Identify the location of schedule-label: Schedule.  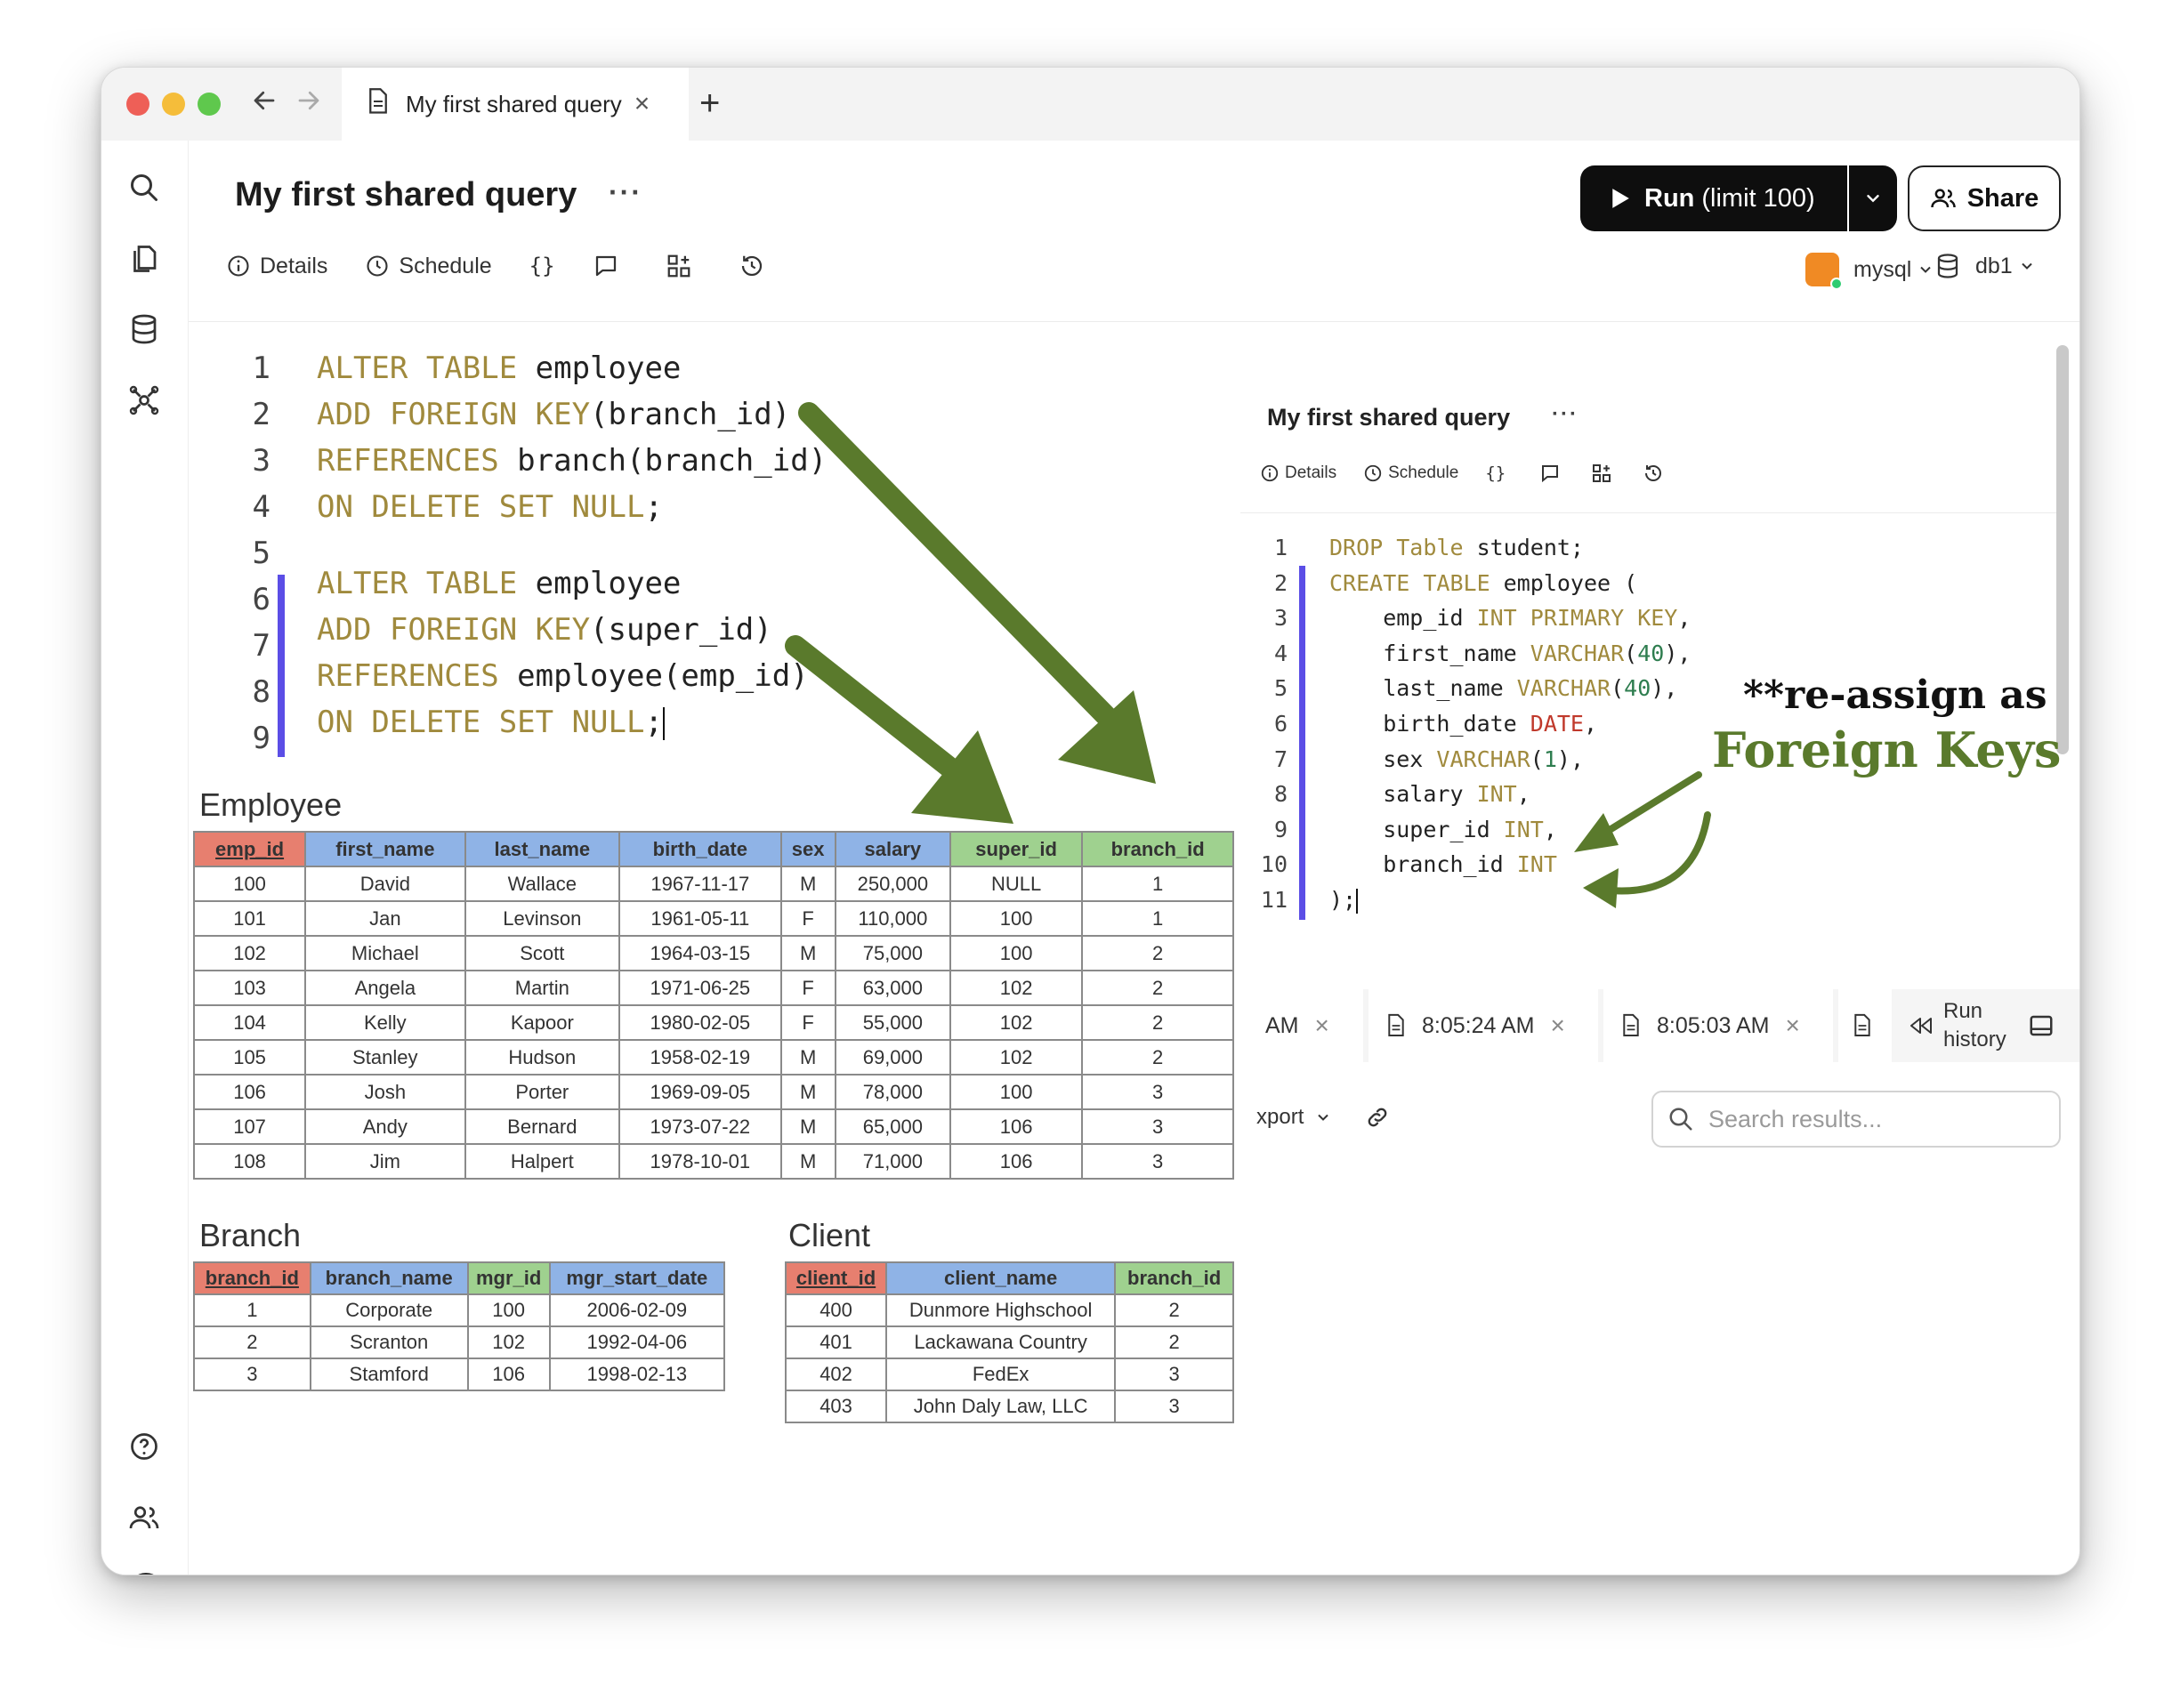
(445, 265).